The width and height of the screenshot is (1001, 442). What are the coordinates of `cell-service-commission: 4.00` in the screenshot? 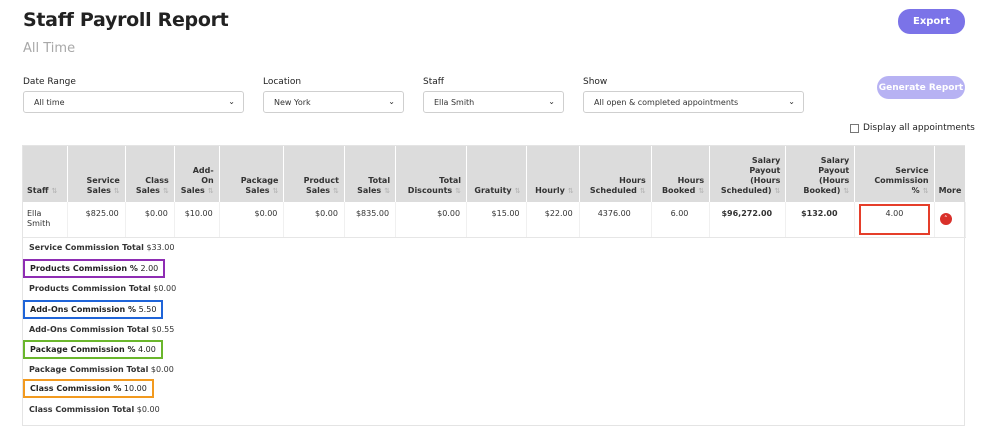 It's located at (894, 220).